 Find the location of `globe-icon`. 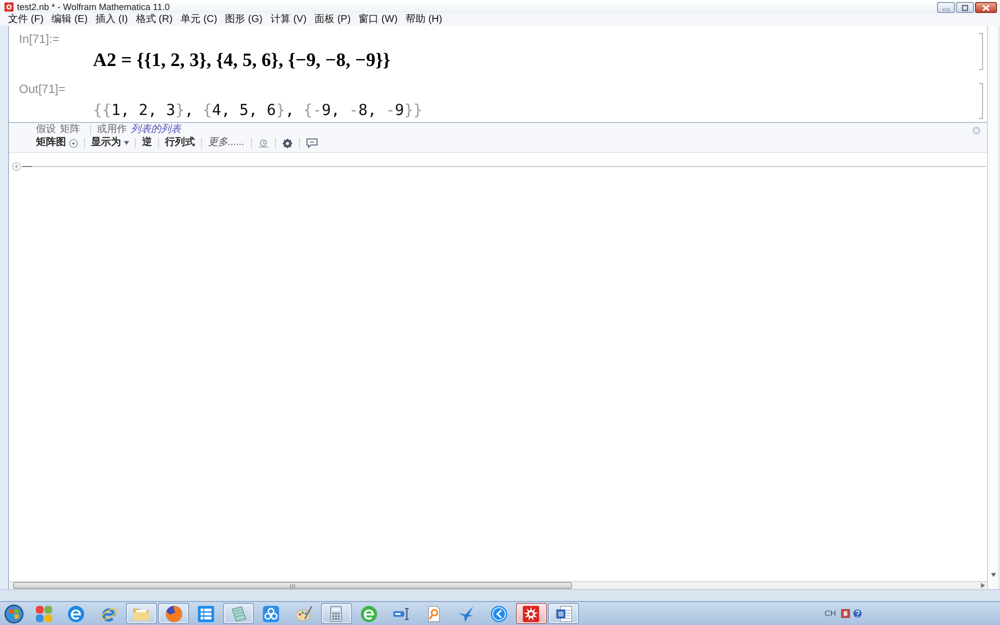

globe-icon is located at coordinates (173, 613).